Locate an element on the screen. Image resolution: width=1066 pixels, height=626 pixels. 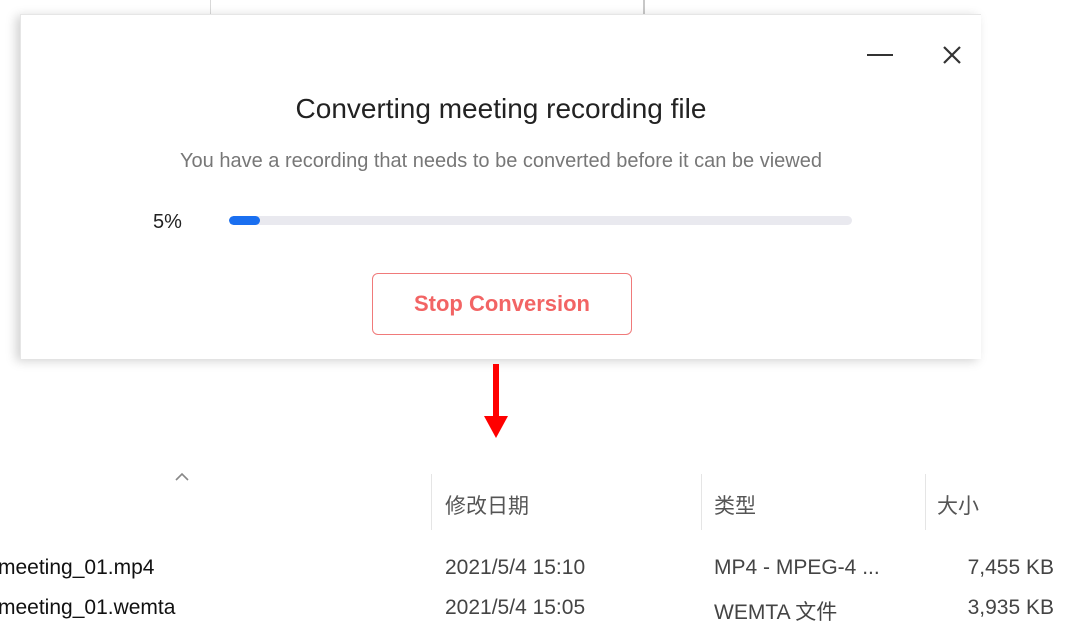
column-header-size: 大小 is located at coordinates (958, 505).